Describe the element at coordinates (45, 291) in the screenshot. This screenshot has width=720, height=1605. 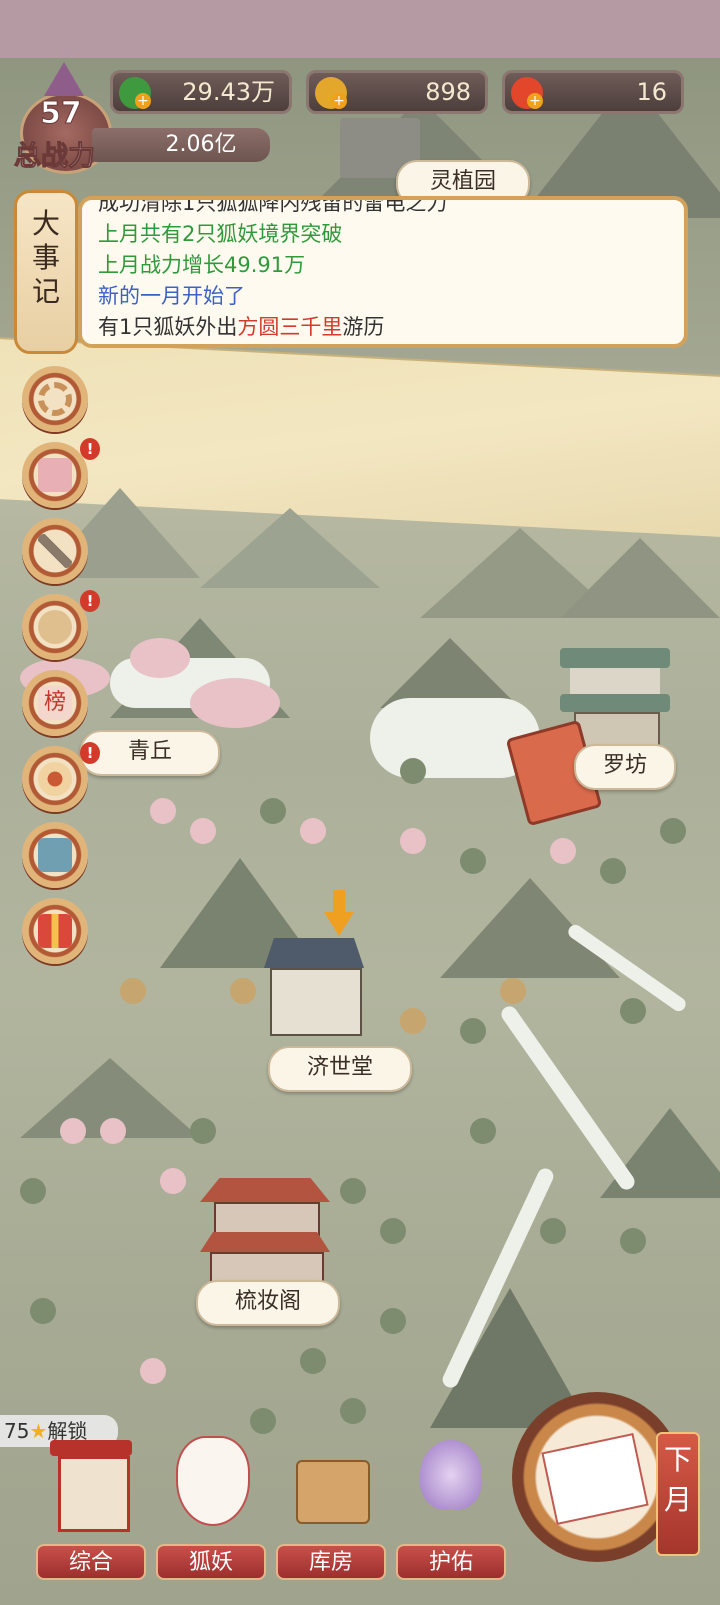
I see `events-tab-char: 记` at that location.